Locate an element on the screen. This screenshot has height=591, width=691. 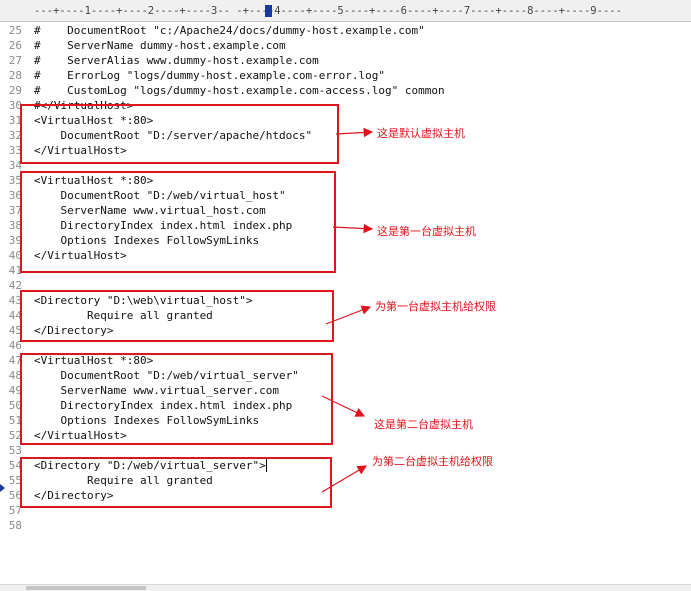
arrow-second-directory is located at coordinates (344, 479).